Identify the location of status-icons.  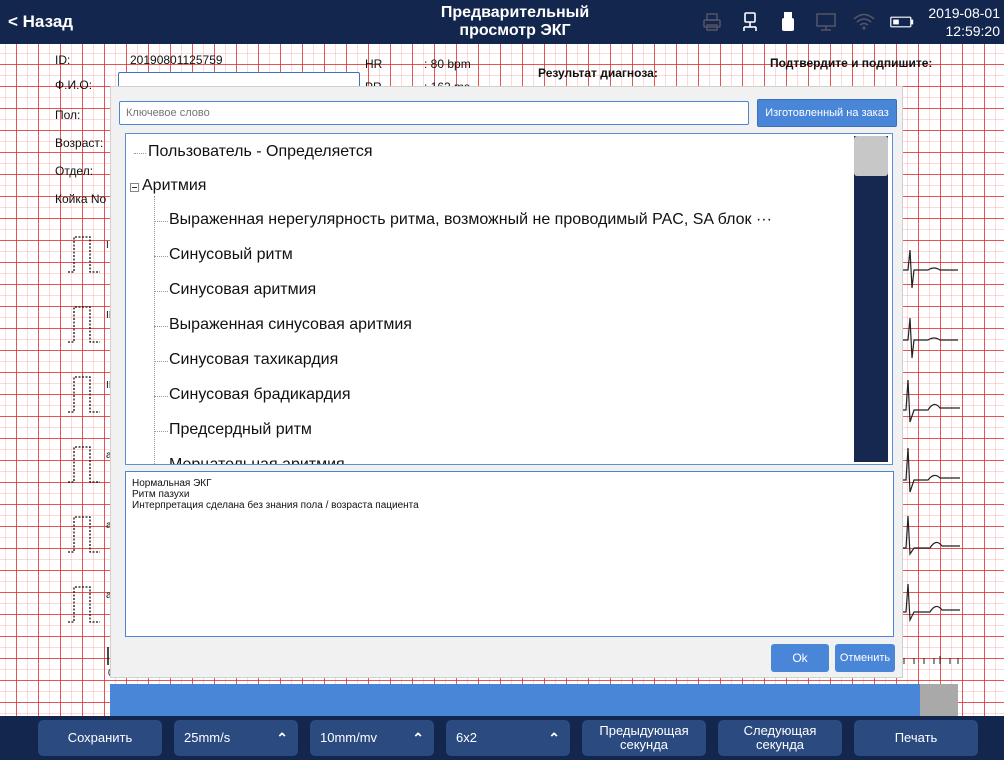
(807, 22).